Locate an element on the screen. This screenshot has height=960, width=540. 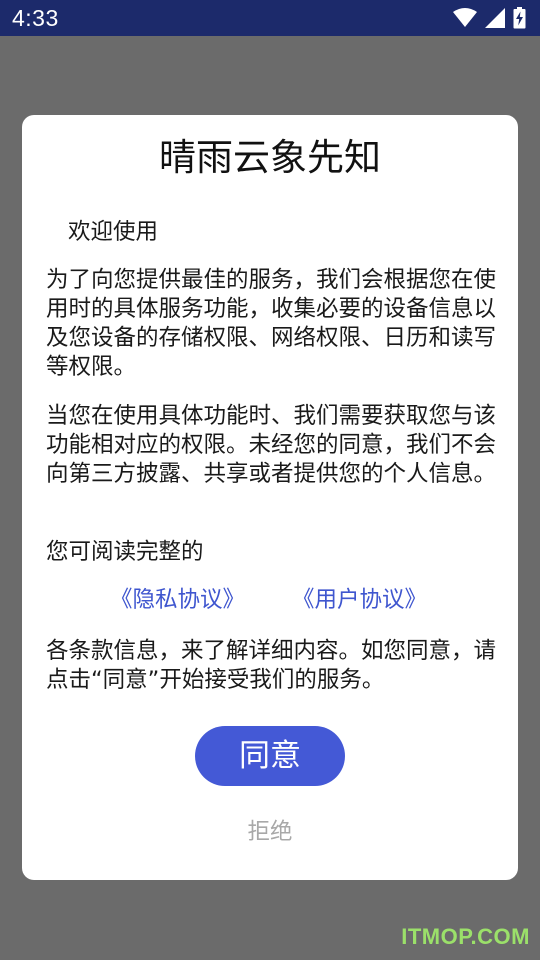
consent-paragraph: 各条款信息，来了解详细内容。如您同意，请点击“同意”开始接受我们的服务。 is located at coordinates (271, 665).